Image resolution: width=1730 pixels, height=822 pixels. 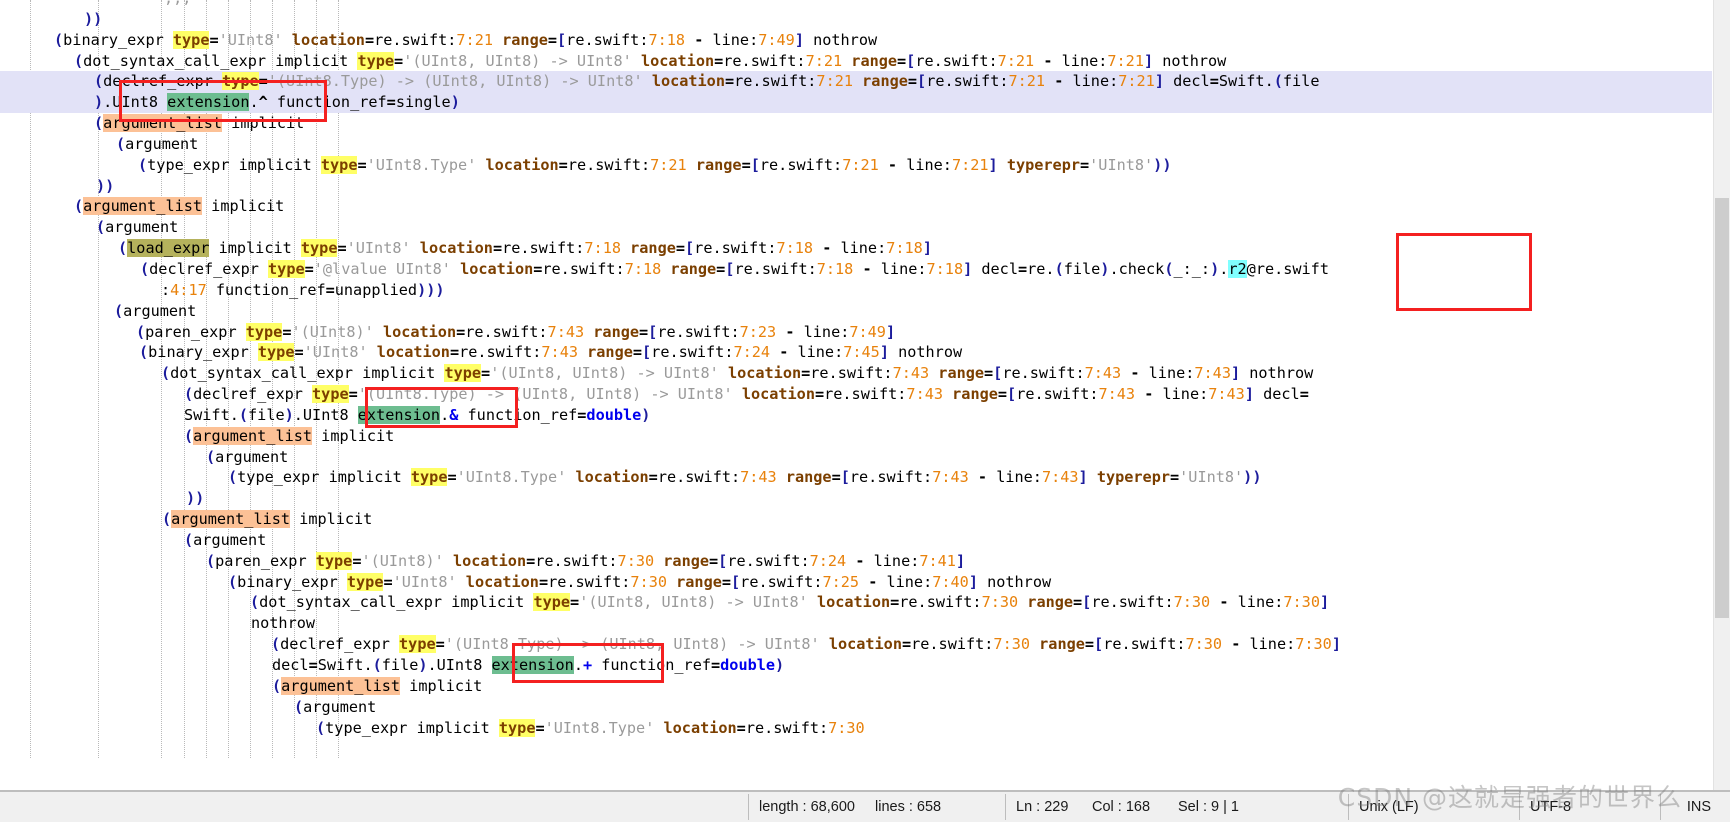 What do you see at coordinates (1208, 807) in the screenshot?
I see `status-selection: Sel : 9 | 1` at bounding box center [1208, 807].